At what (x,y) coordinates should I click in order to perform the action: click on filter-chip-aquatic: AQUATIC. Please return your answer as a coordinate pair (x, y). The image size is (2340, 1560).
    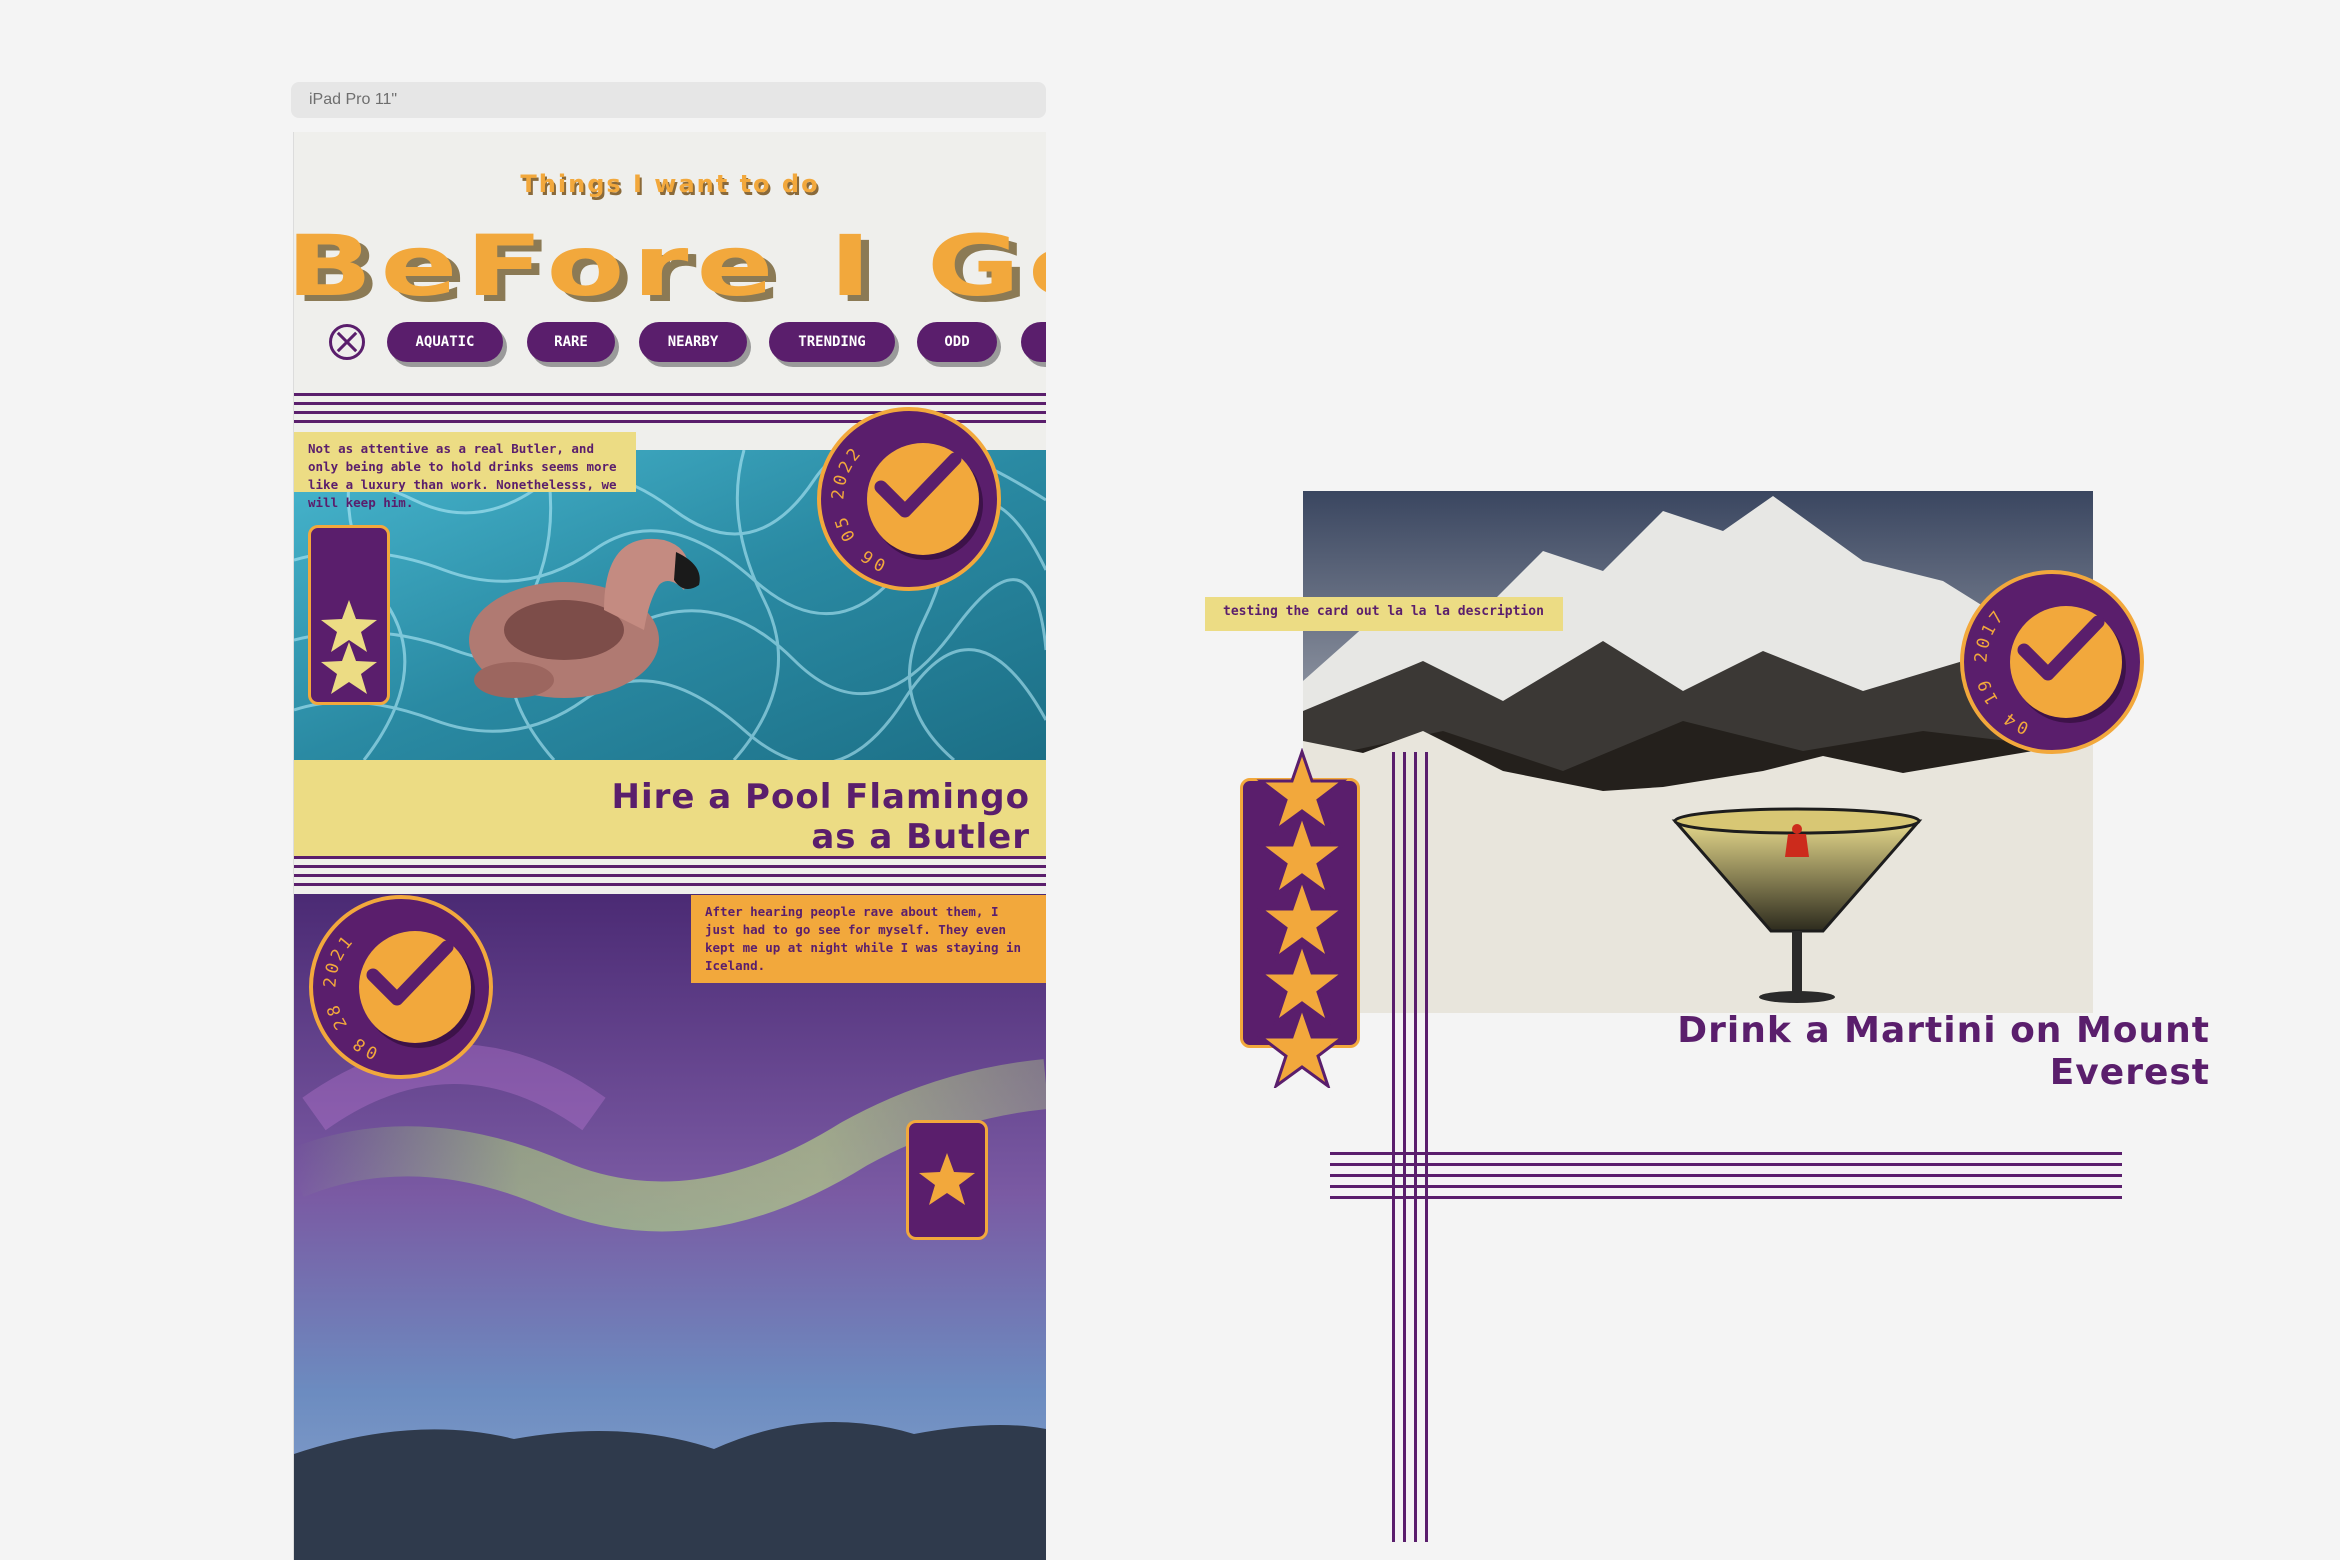
    Looking at the image, I should click on (445, 342).